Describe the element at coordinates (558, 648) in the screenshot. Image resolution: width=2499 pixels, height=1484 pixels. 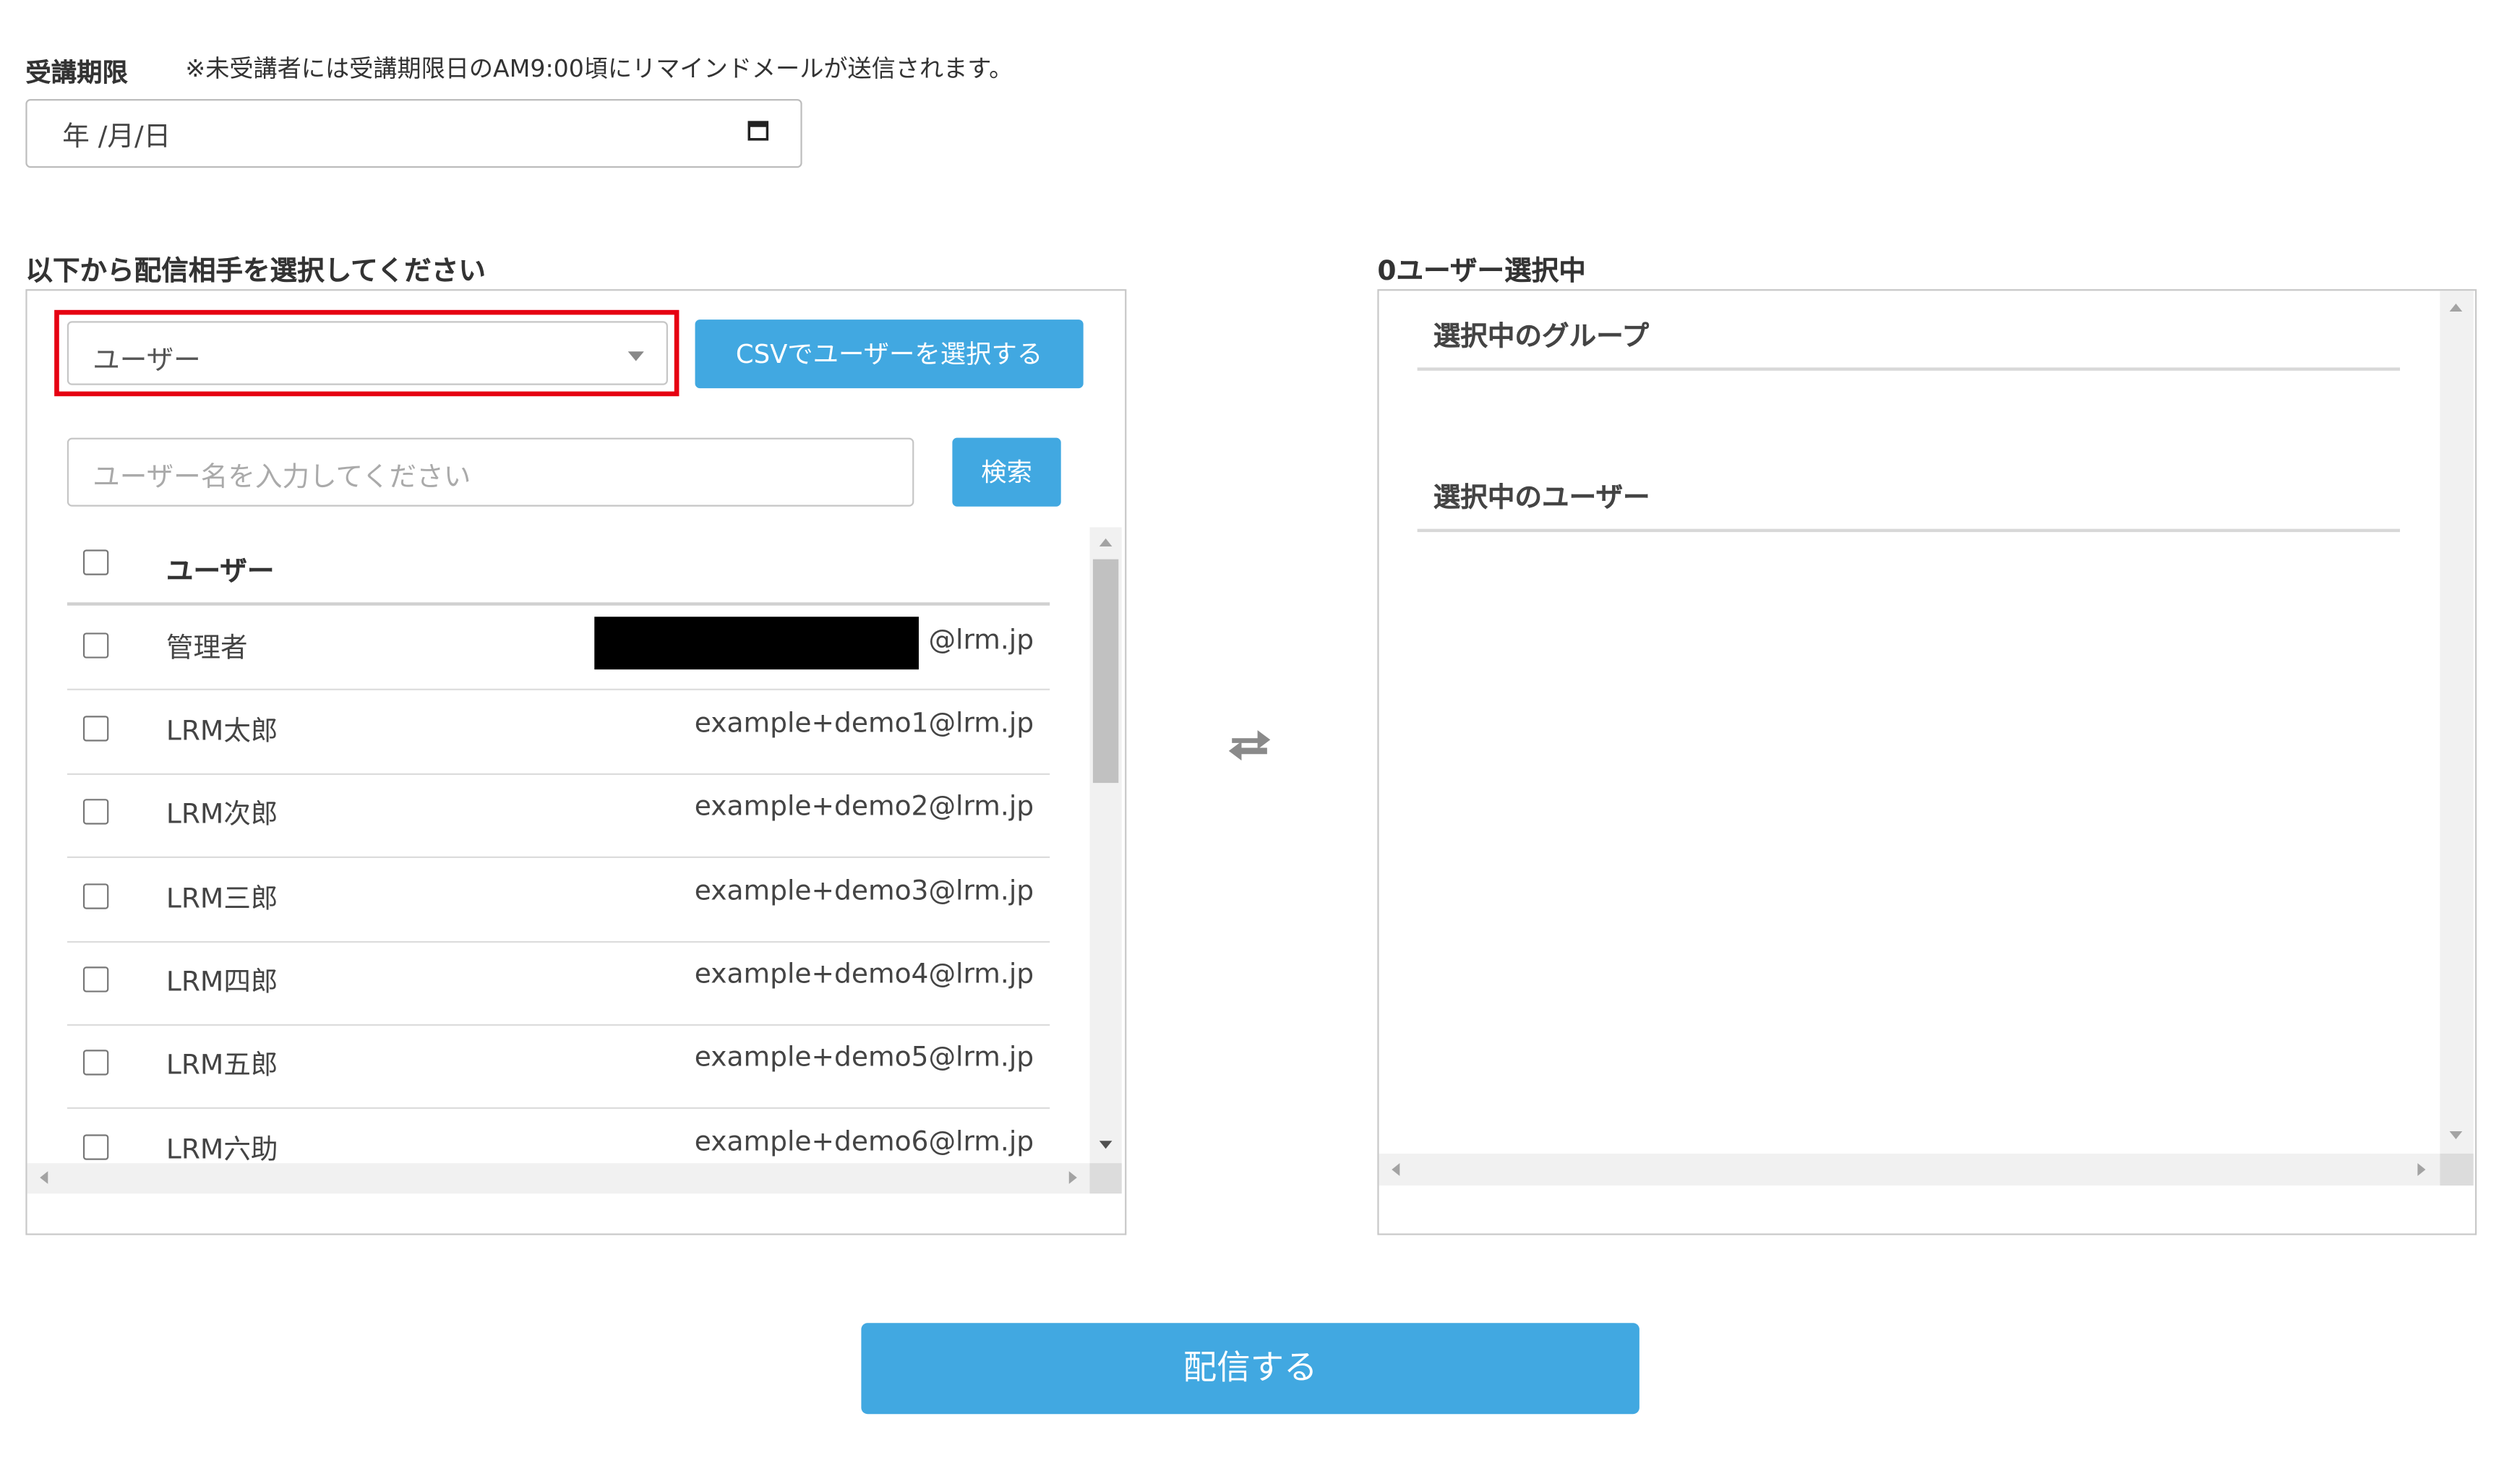
I see `table-row: 管理者 @lrm.jp` at that location.